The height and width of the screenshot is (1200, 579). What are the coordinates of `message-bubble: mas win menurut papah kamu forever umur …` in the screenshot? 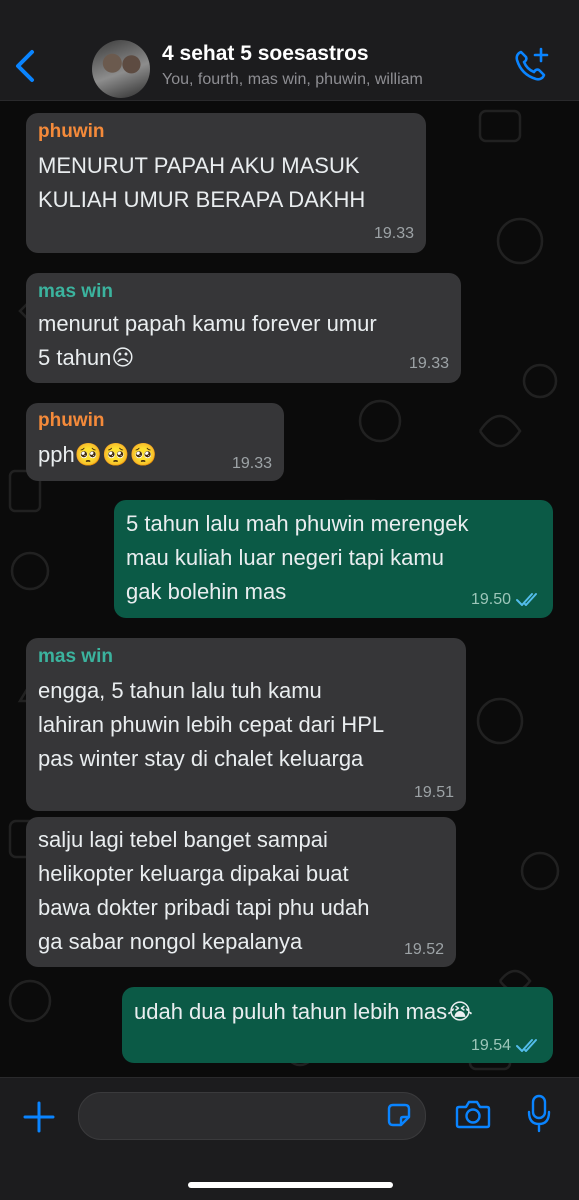 It's located at (243, 328).